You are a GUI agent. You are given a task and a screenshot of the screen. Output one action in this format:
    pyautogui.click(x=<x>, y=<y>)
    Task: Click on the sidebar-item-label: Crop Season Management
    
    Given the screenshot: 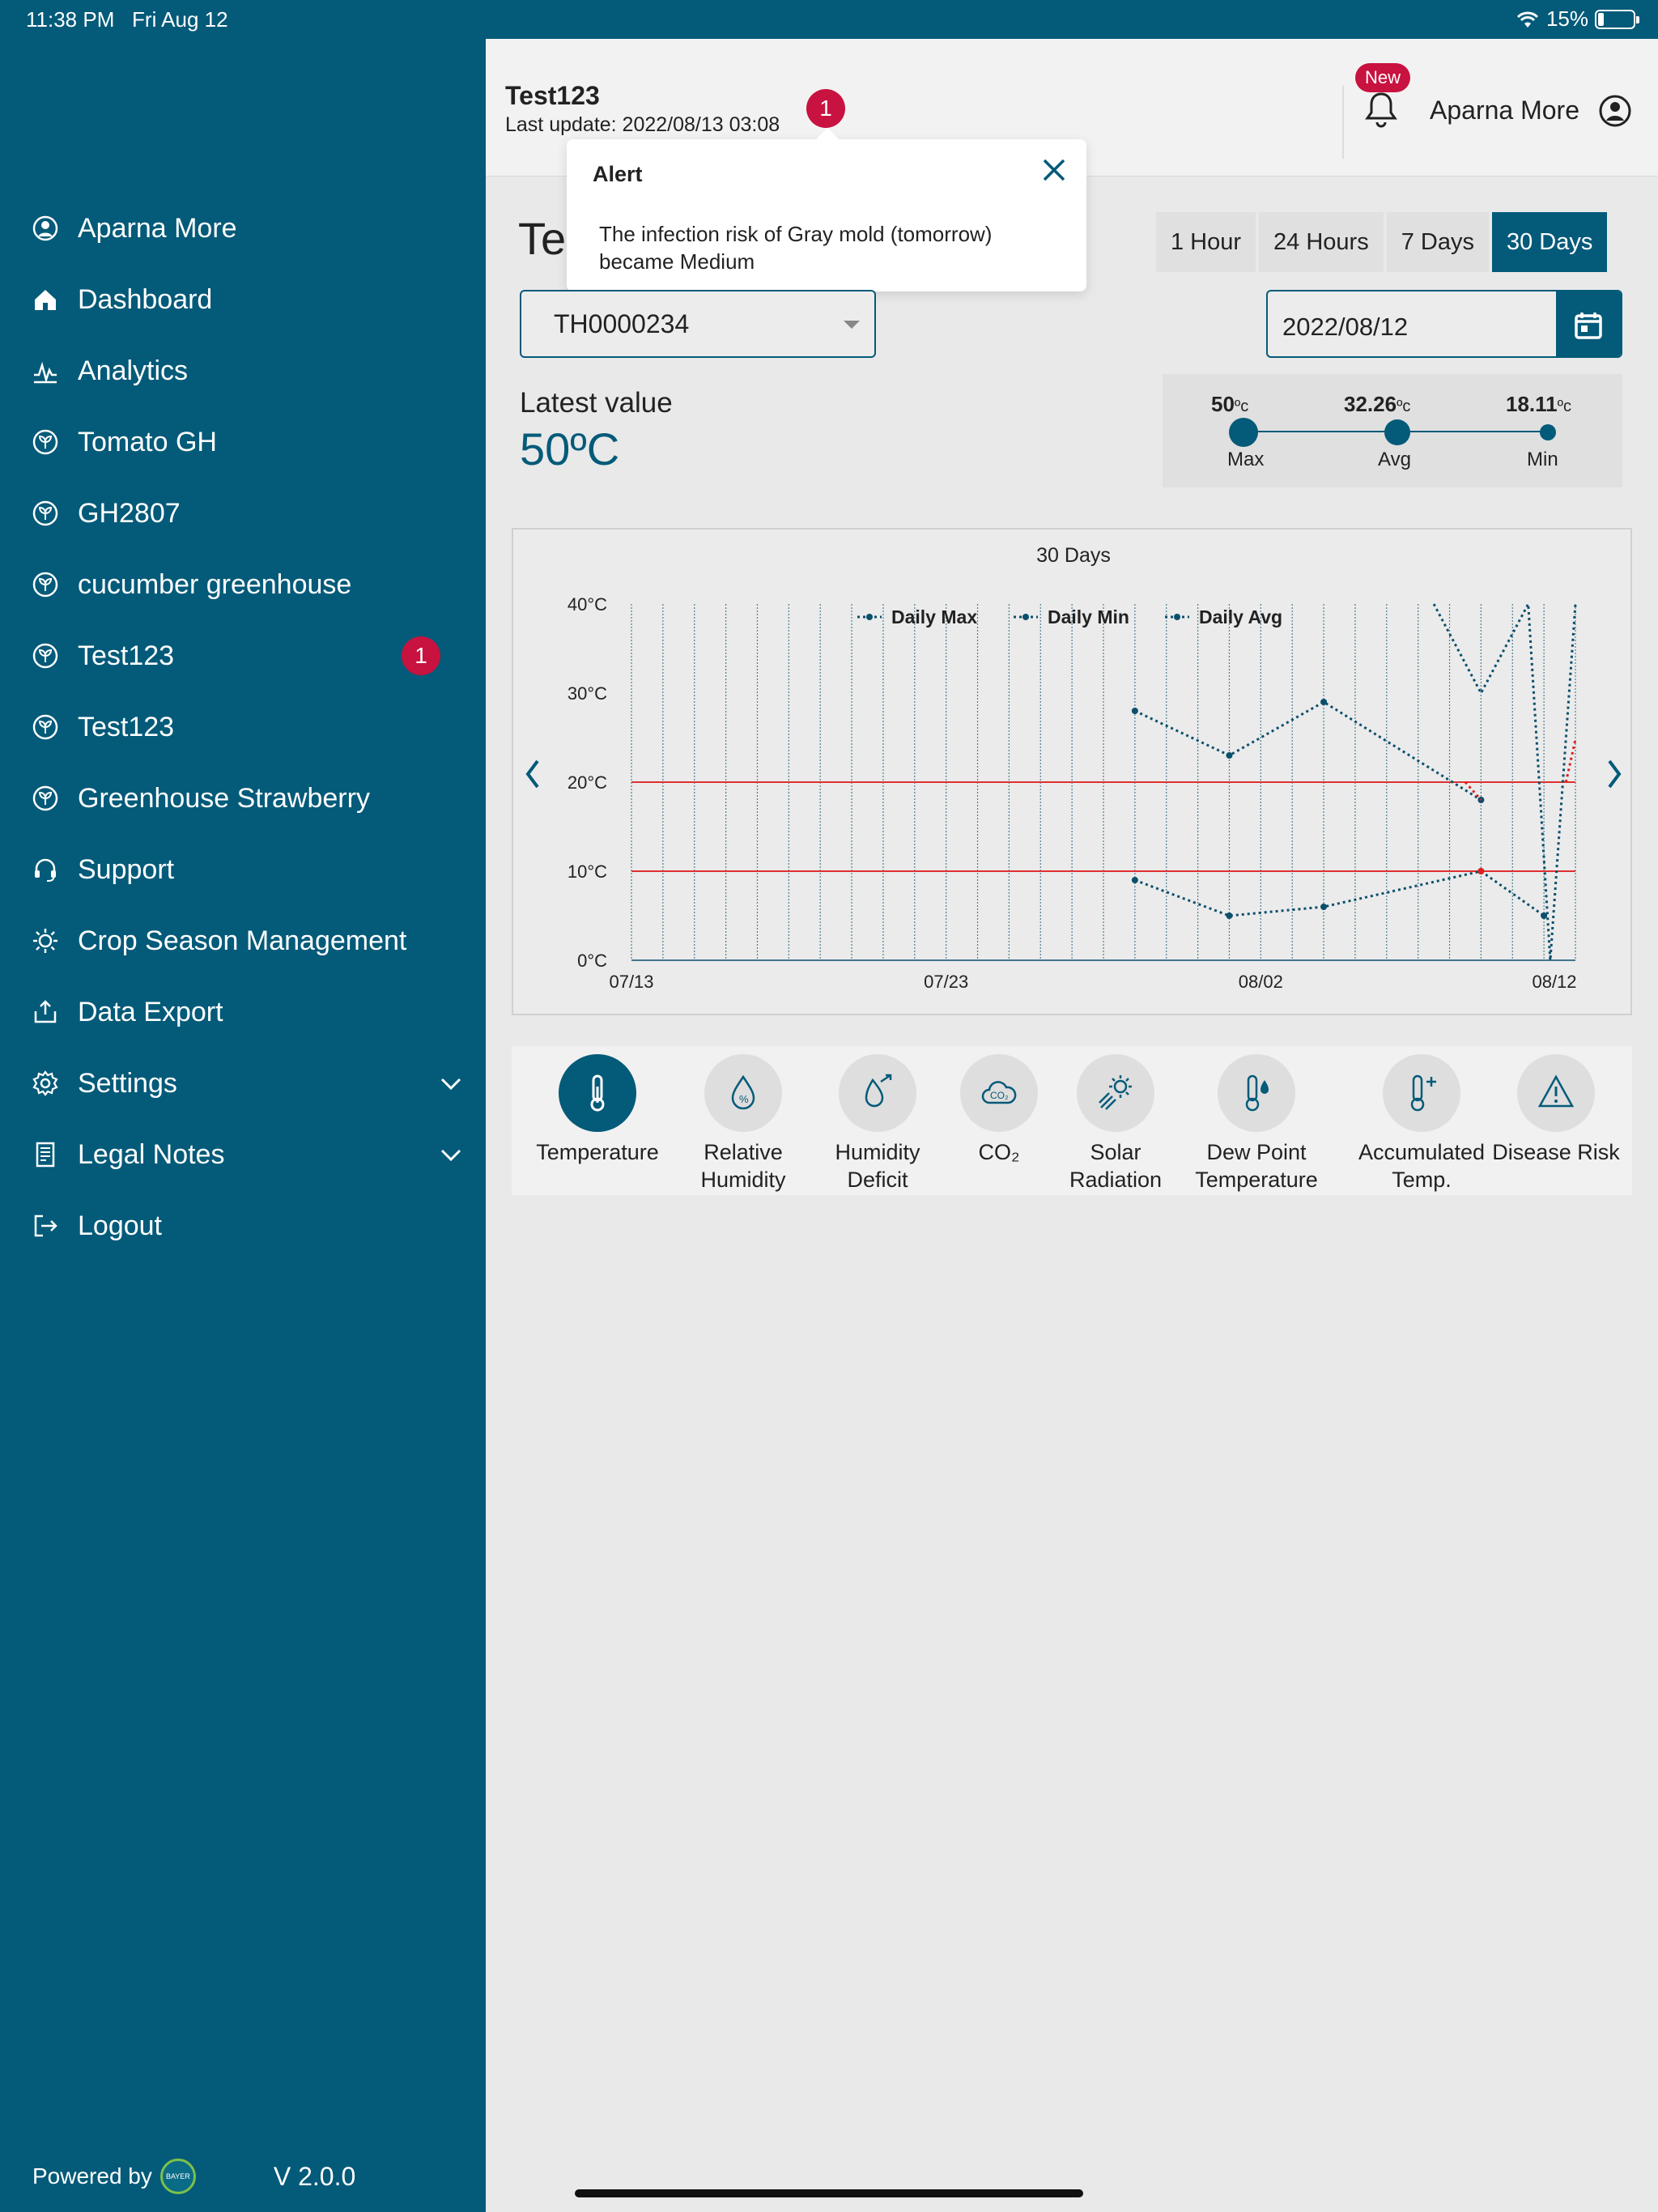 What is the action you would take?
    pyautogui.click(x=242, y=941)
    